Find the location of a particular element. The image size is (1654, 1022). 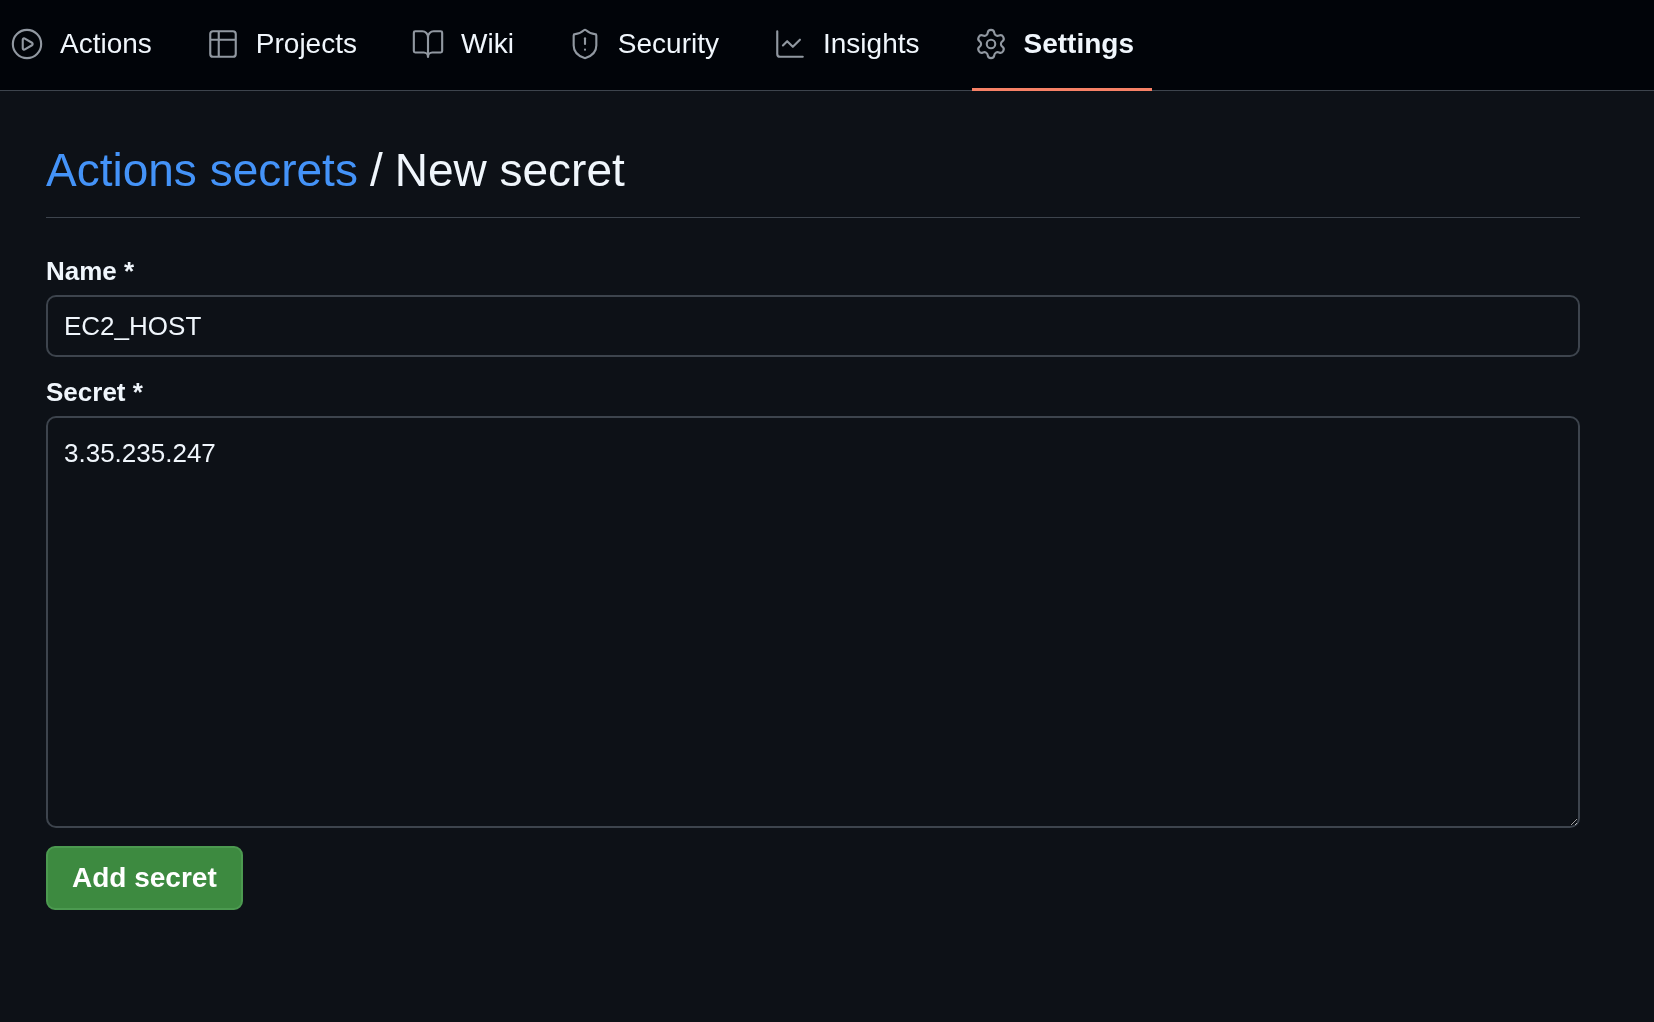

nav-tab: Wiki is located at coordinates (470, 45).